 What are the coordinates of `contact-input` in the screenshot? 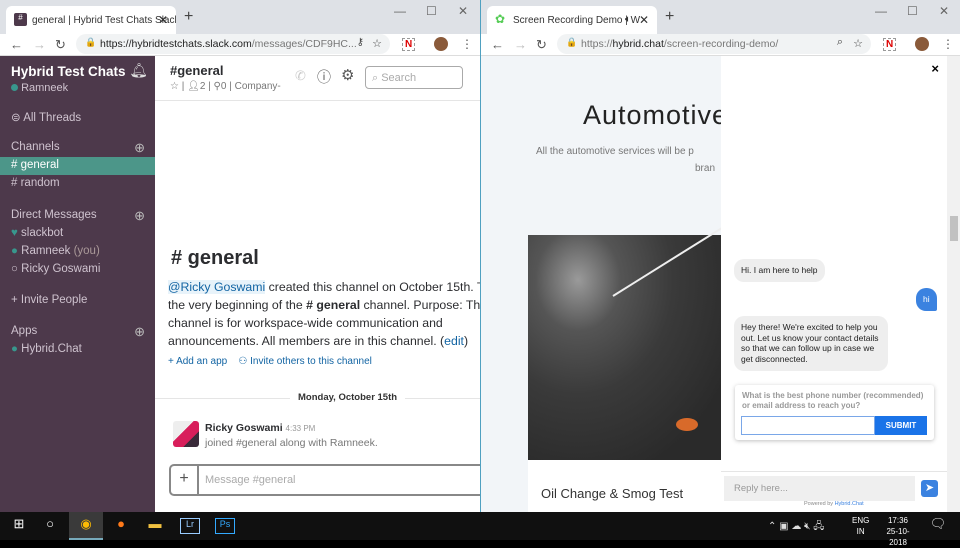 It's located at (808, 425).